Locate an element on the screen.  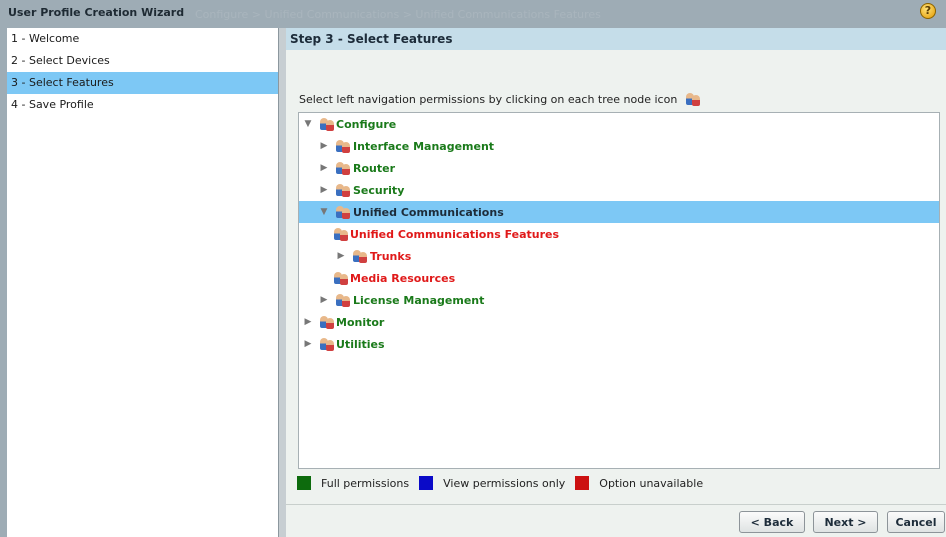
tree-node: ▶ Utilities is located at coordinates (619, 344).